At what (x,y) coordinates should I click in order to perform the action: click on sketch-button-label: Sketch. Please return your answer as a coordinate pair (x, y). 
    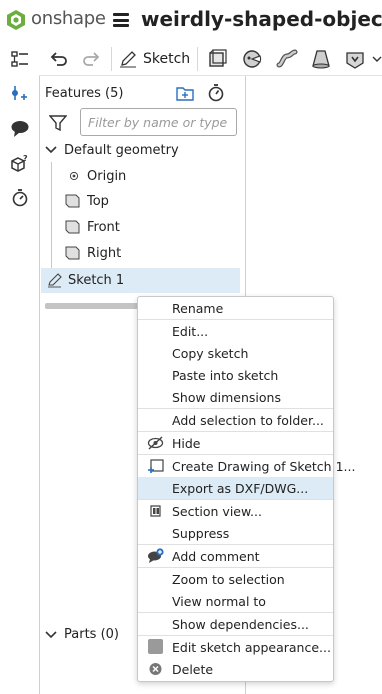
    Looking at the image, I should click on (167, 59).